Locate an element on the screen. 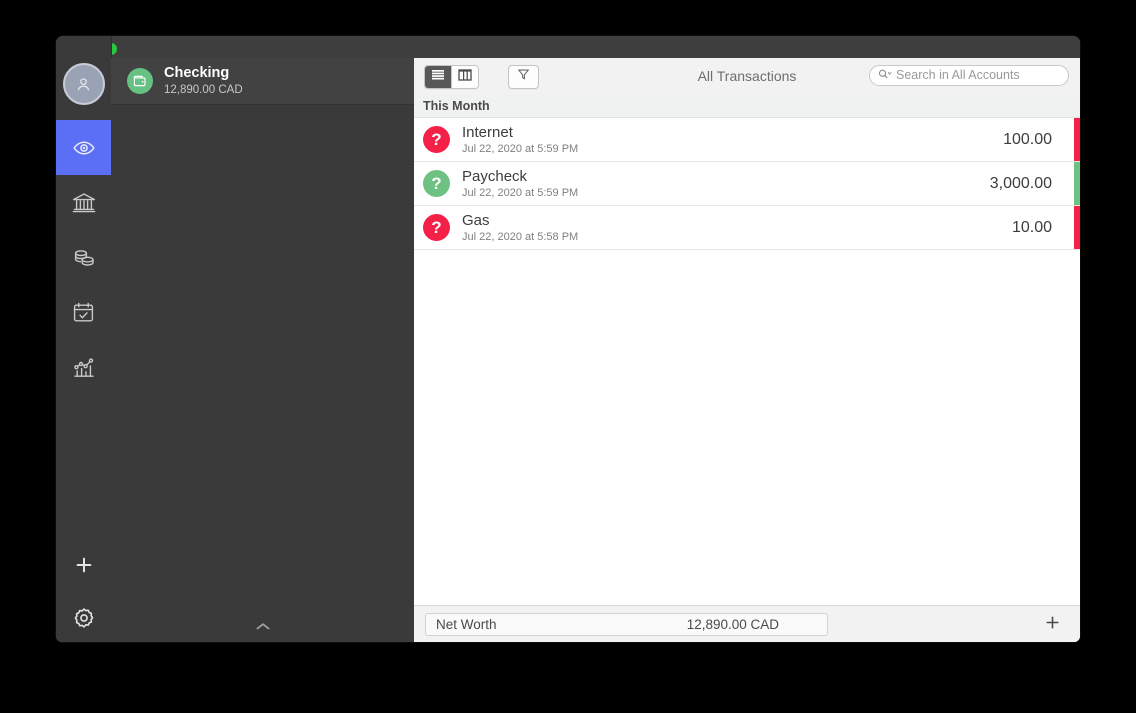 Image resolution: width=1136 pixels, height=713 pixels. list-view-icon is located at coordinates (438, 77).